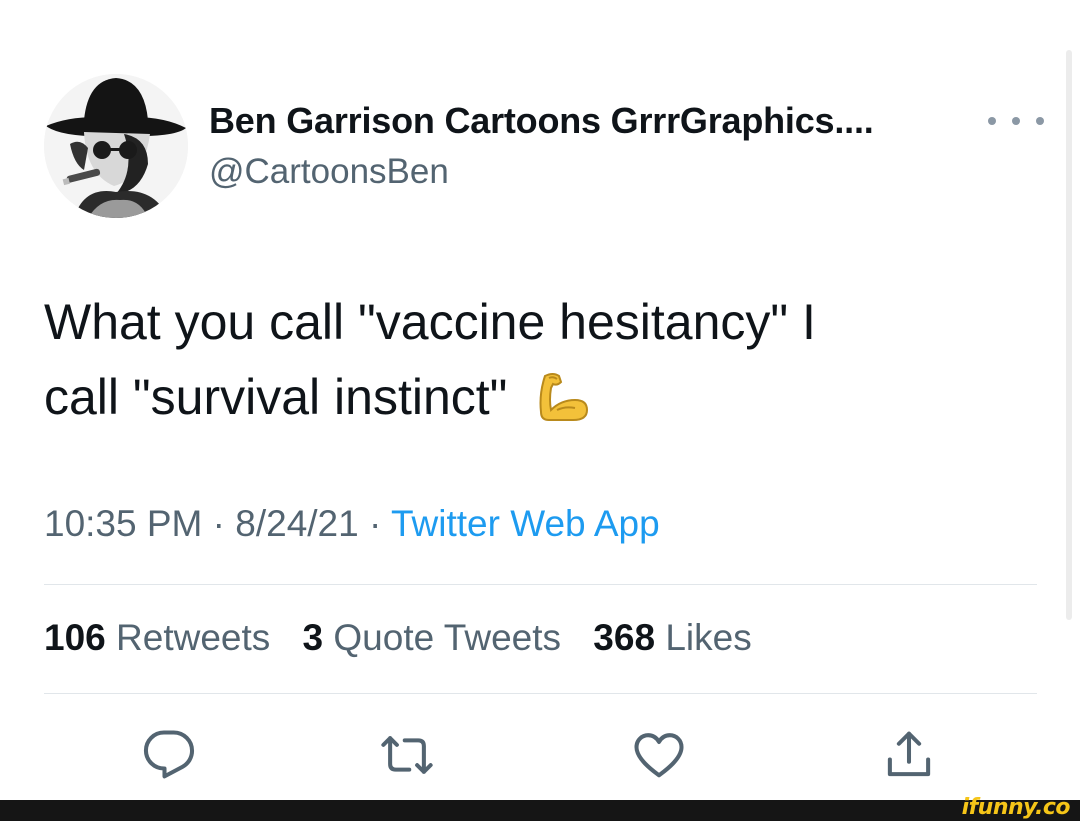 The image size is (1080, 821). I want to click on ifunny-watermark: ifunny.co, so click(1016, 807).